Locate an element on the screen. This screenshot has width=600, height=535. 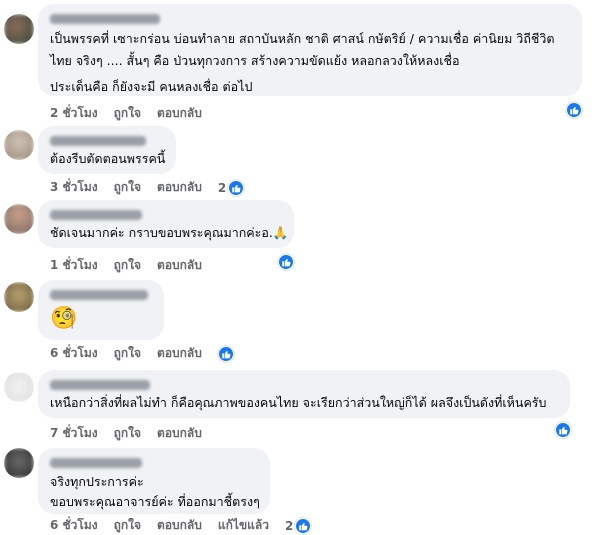
timestamp: 3 ชั่วโมง is located at coordinates (74, 187).